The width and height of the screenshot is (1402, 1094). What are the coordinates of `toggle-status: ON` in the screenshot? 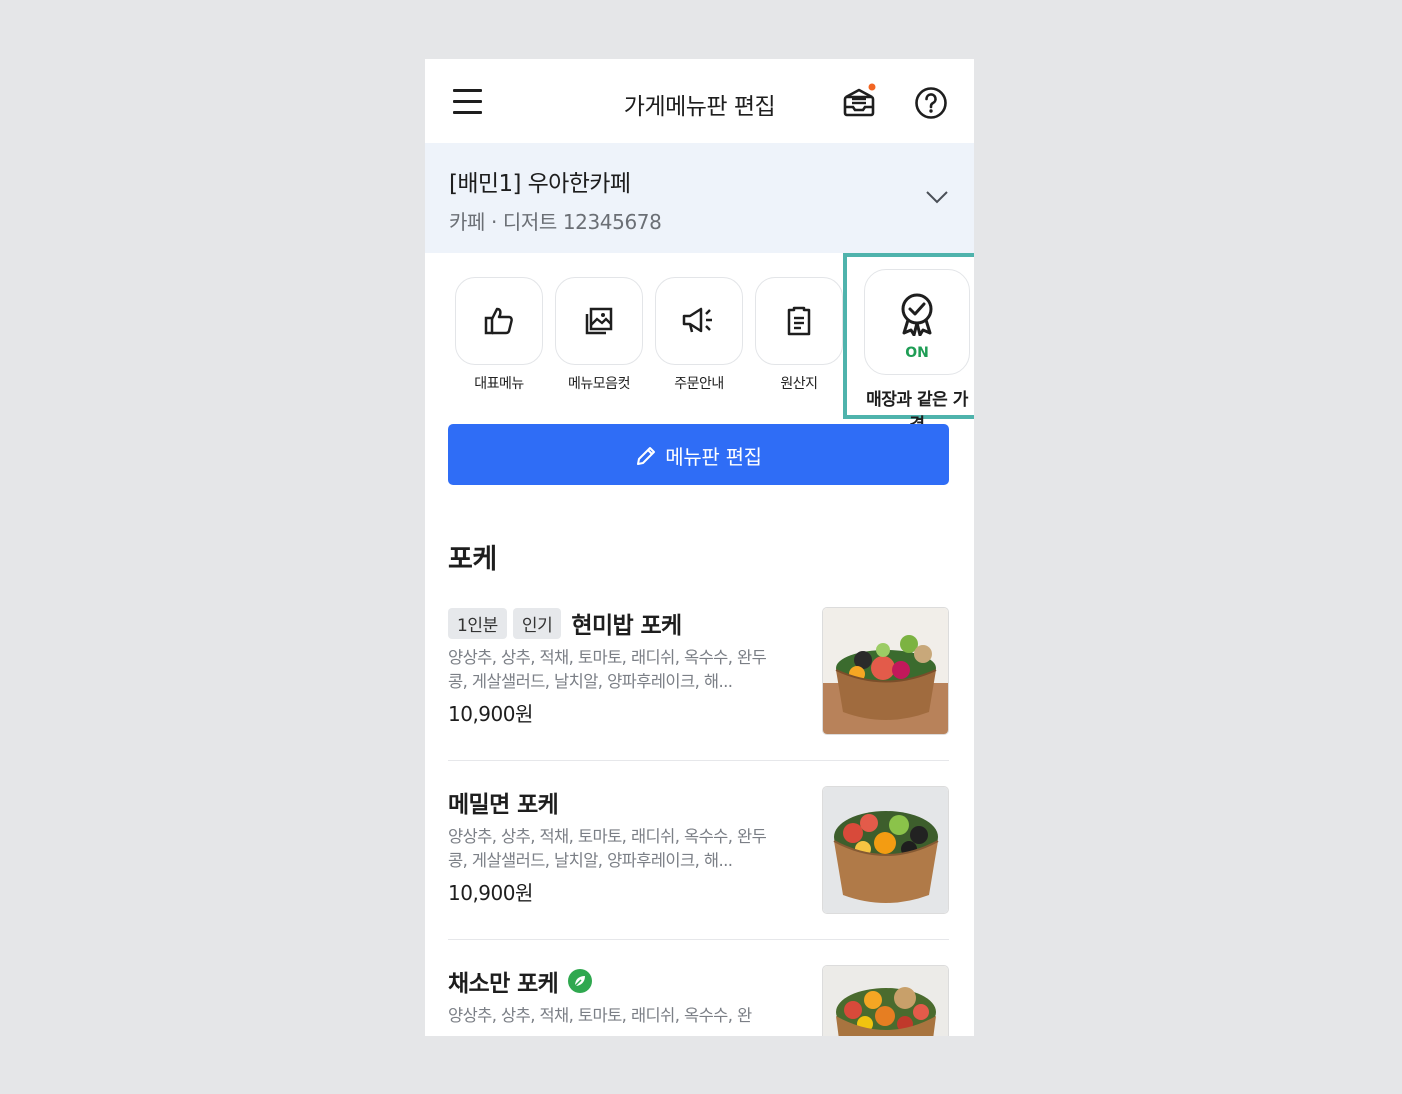 It's located at (917, 353).